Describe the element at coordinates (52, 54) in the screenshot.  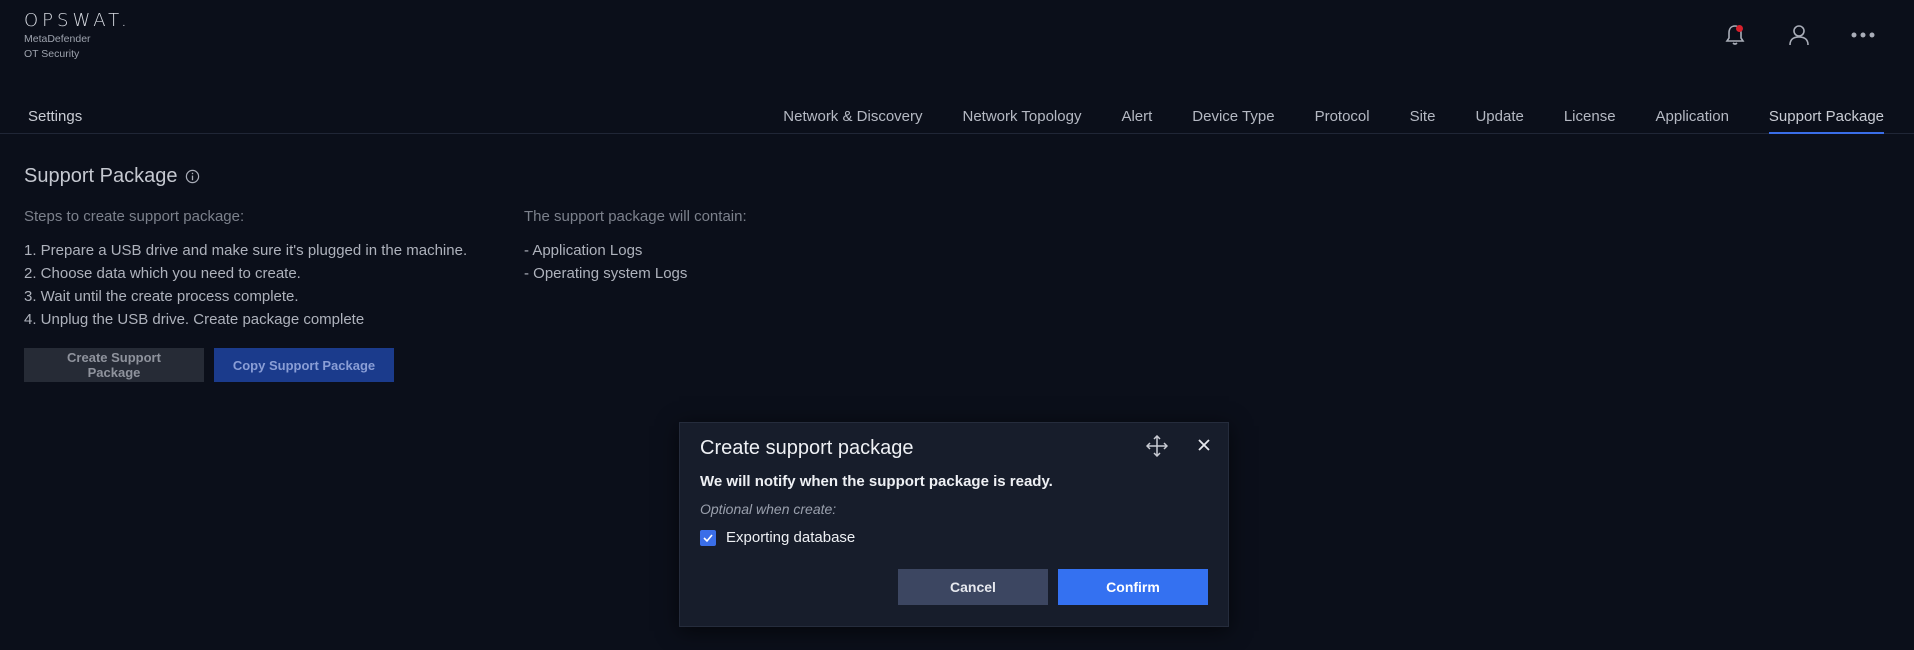
I see `product-name-line2: OT Security` at that location.